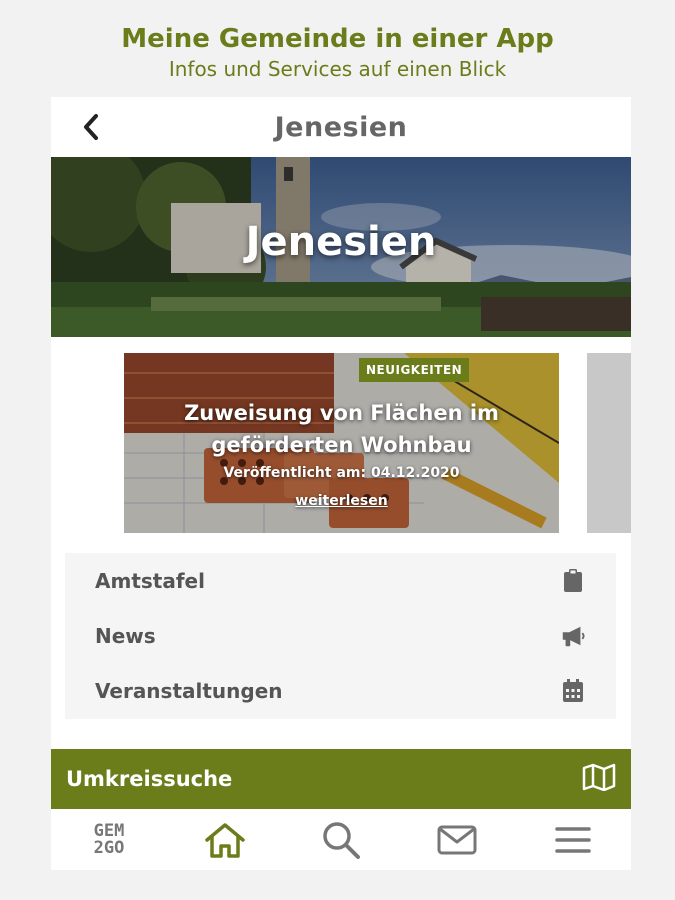 The width and height of the screenshot is (675, 900). I want to click on promo-title: Meine Gemeinde in einer App, so click(337, 39).